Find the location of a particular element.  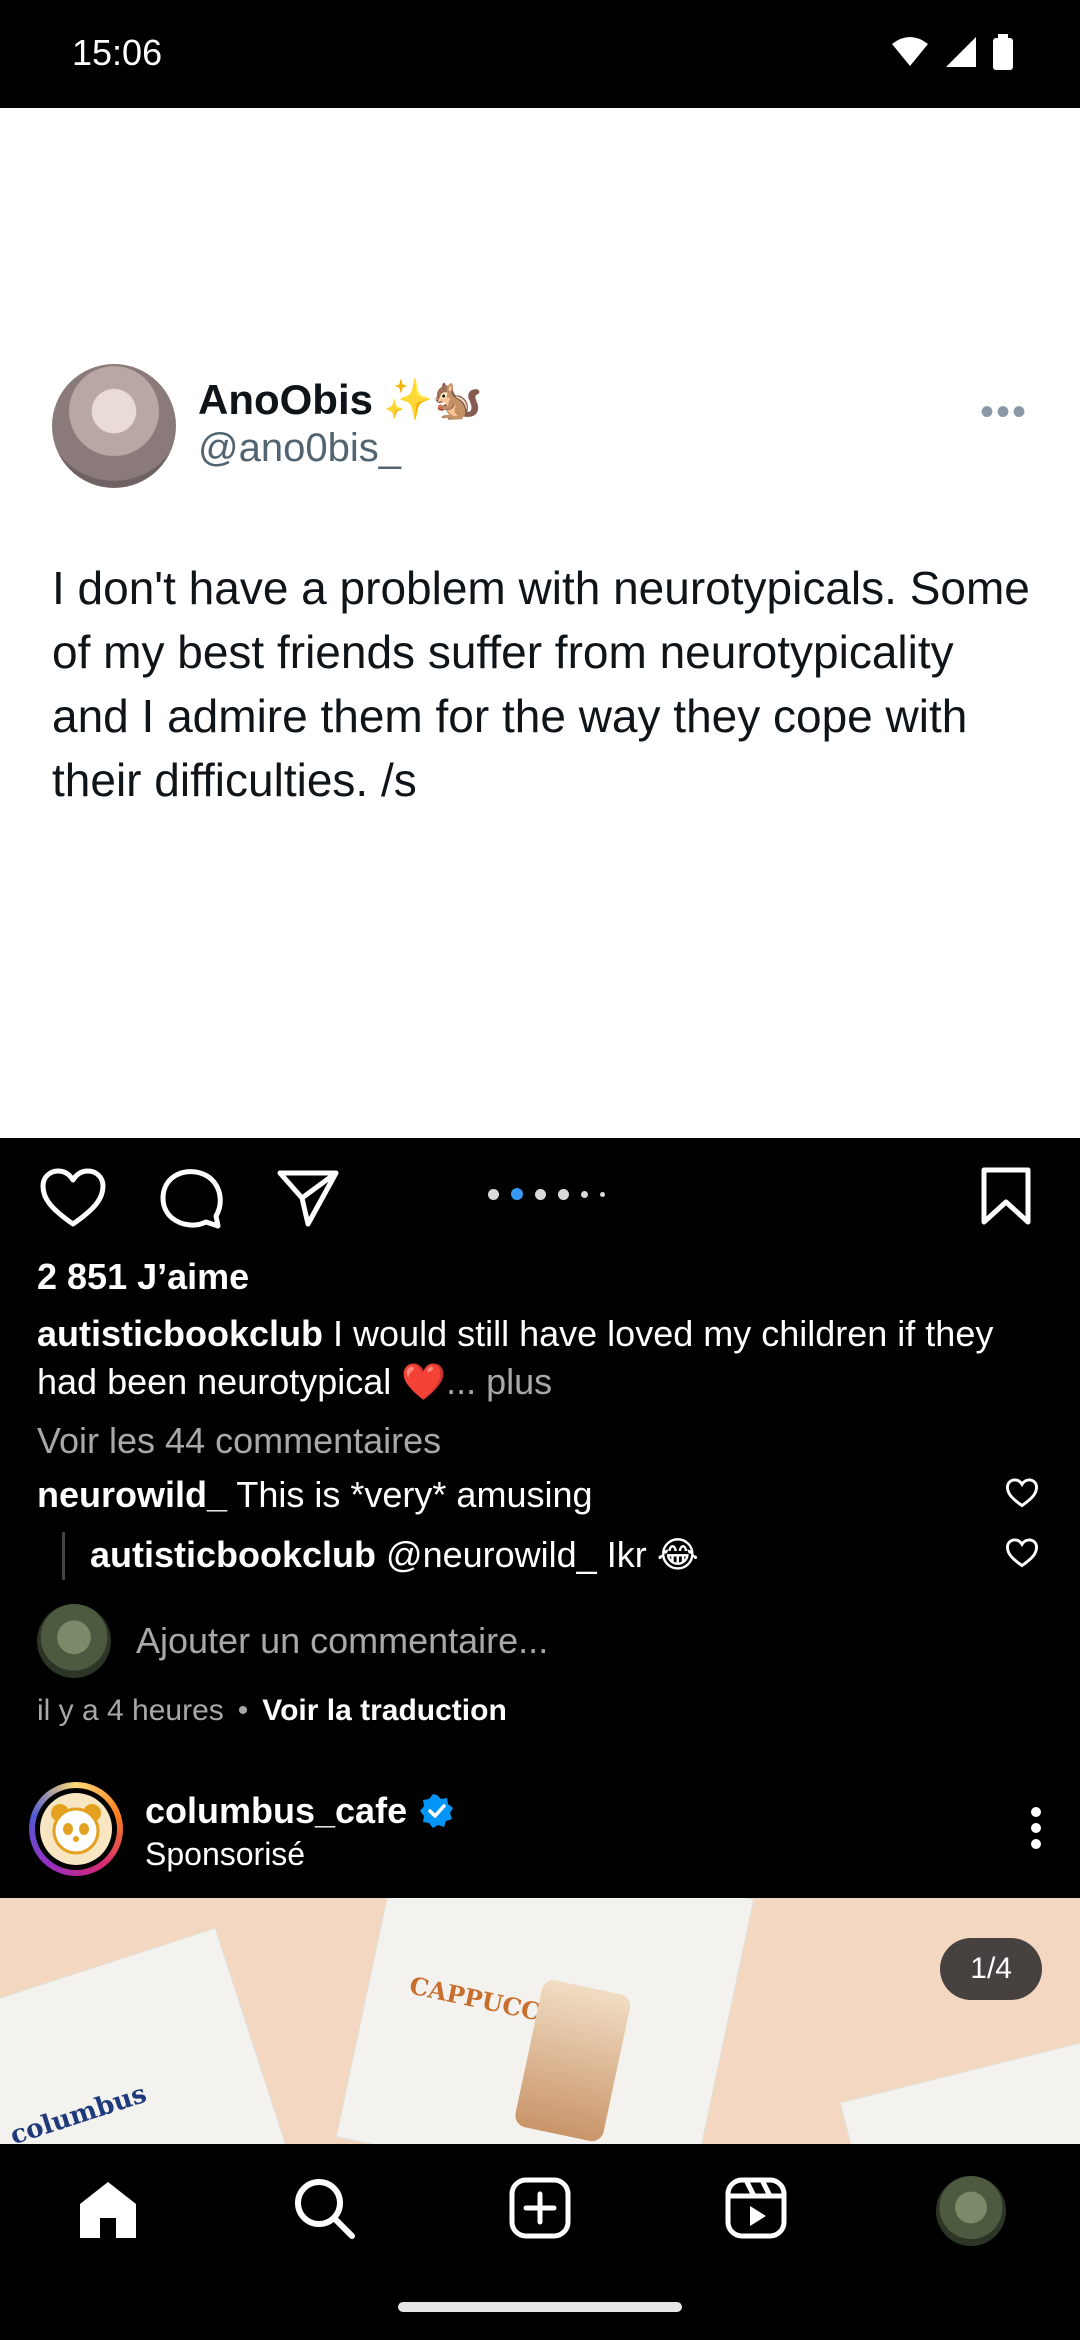

search-icon is located at coordinates (325, 2209).